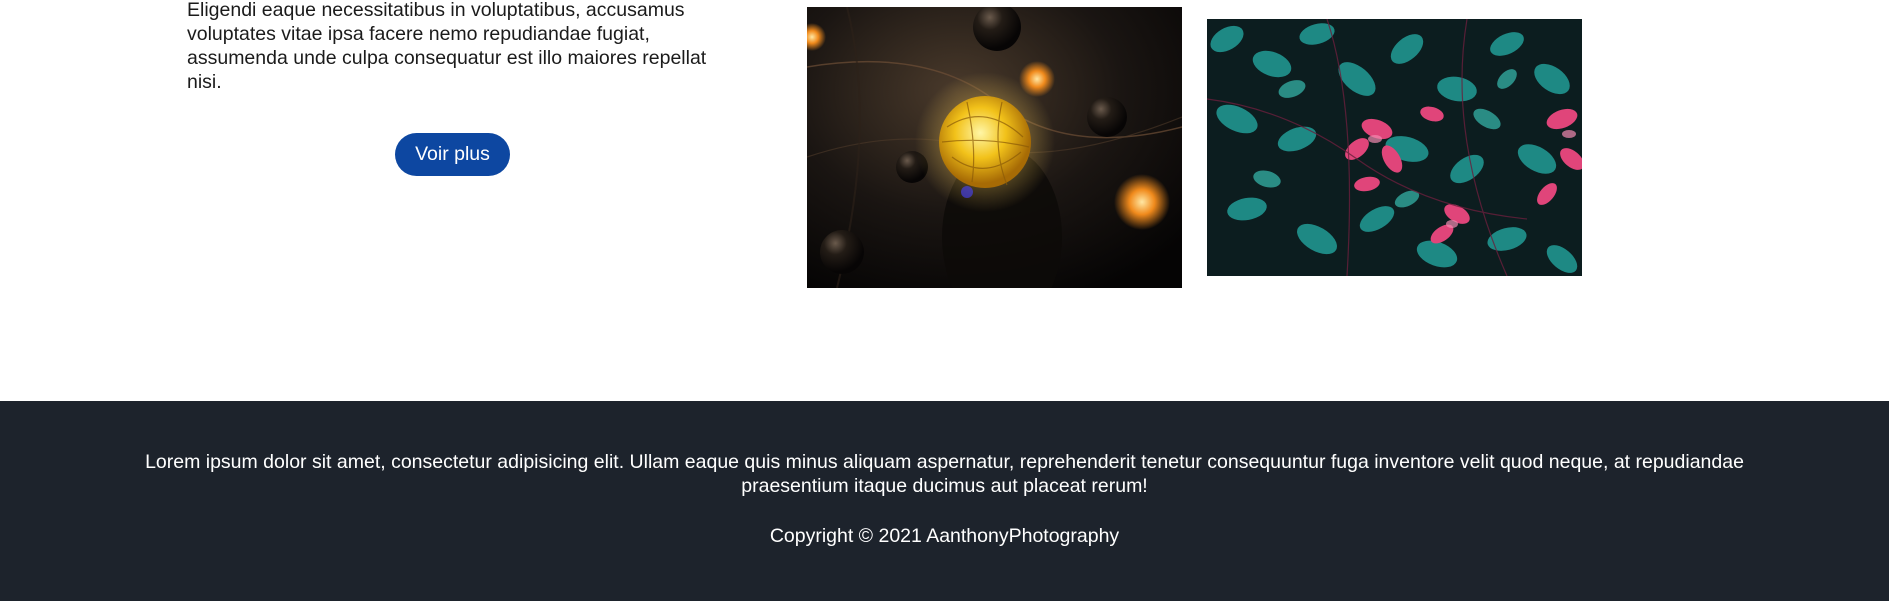 This screenshot has width=1889, height=601. What do you see at coordinates (452, 154) in the screenshot?
I see `voir-plus-button: Voir plus` at bounding box center [452, 154].